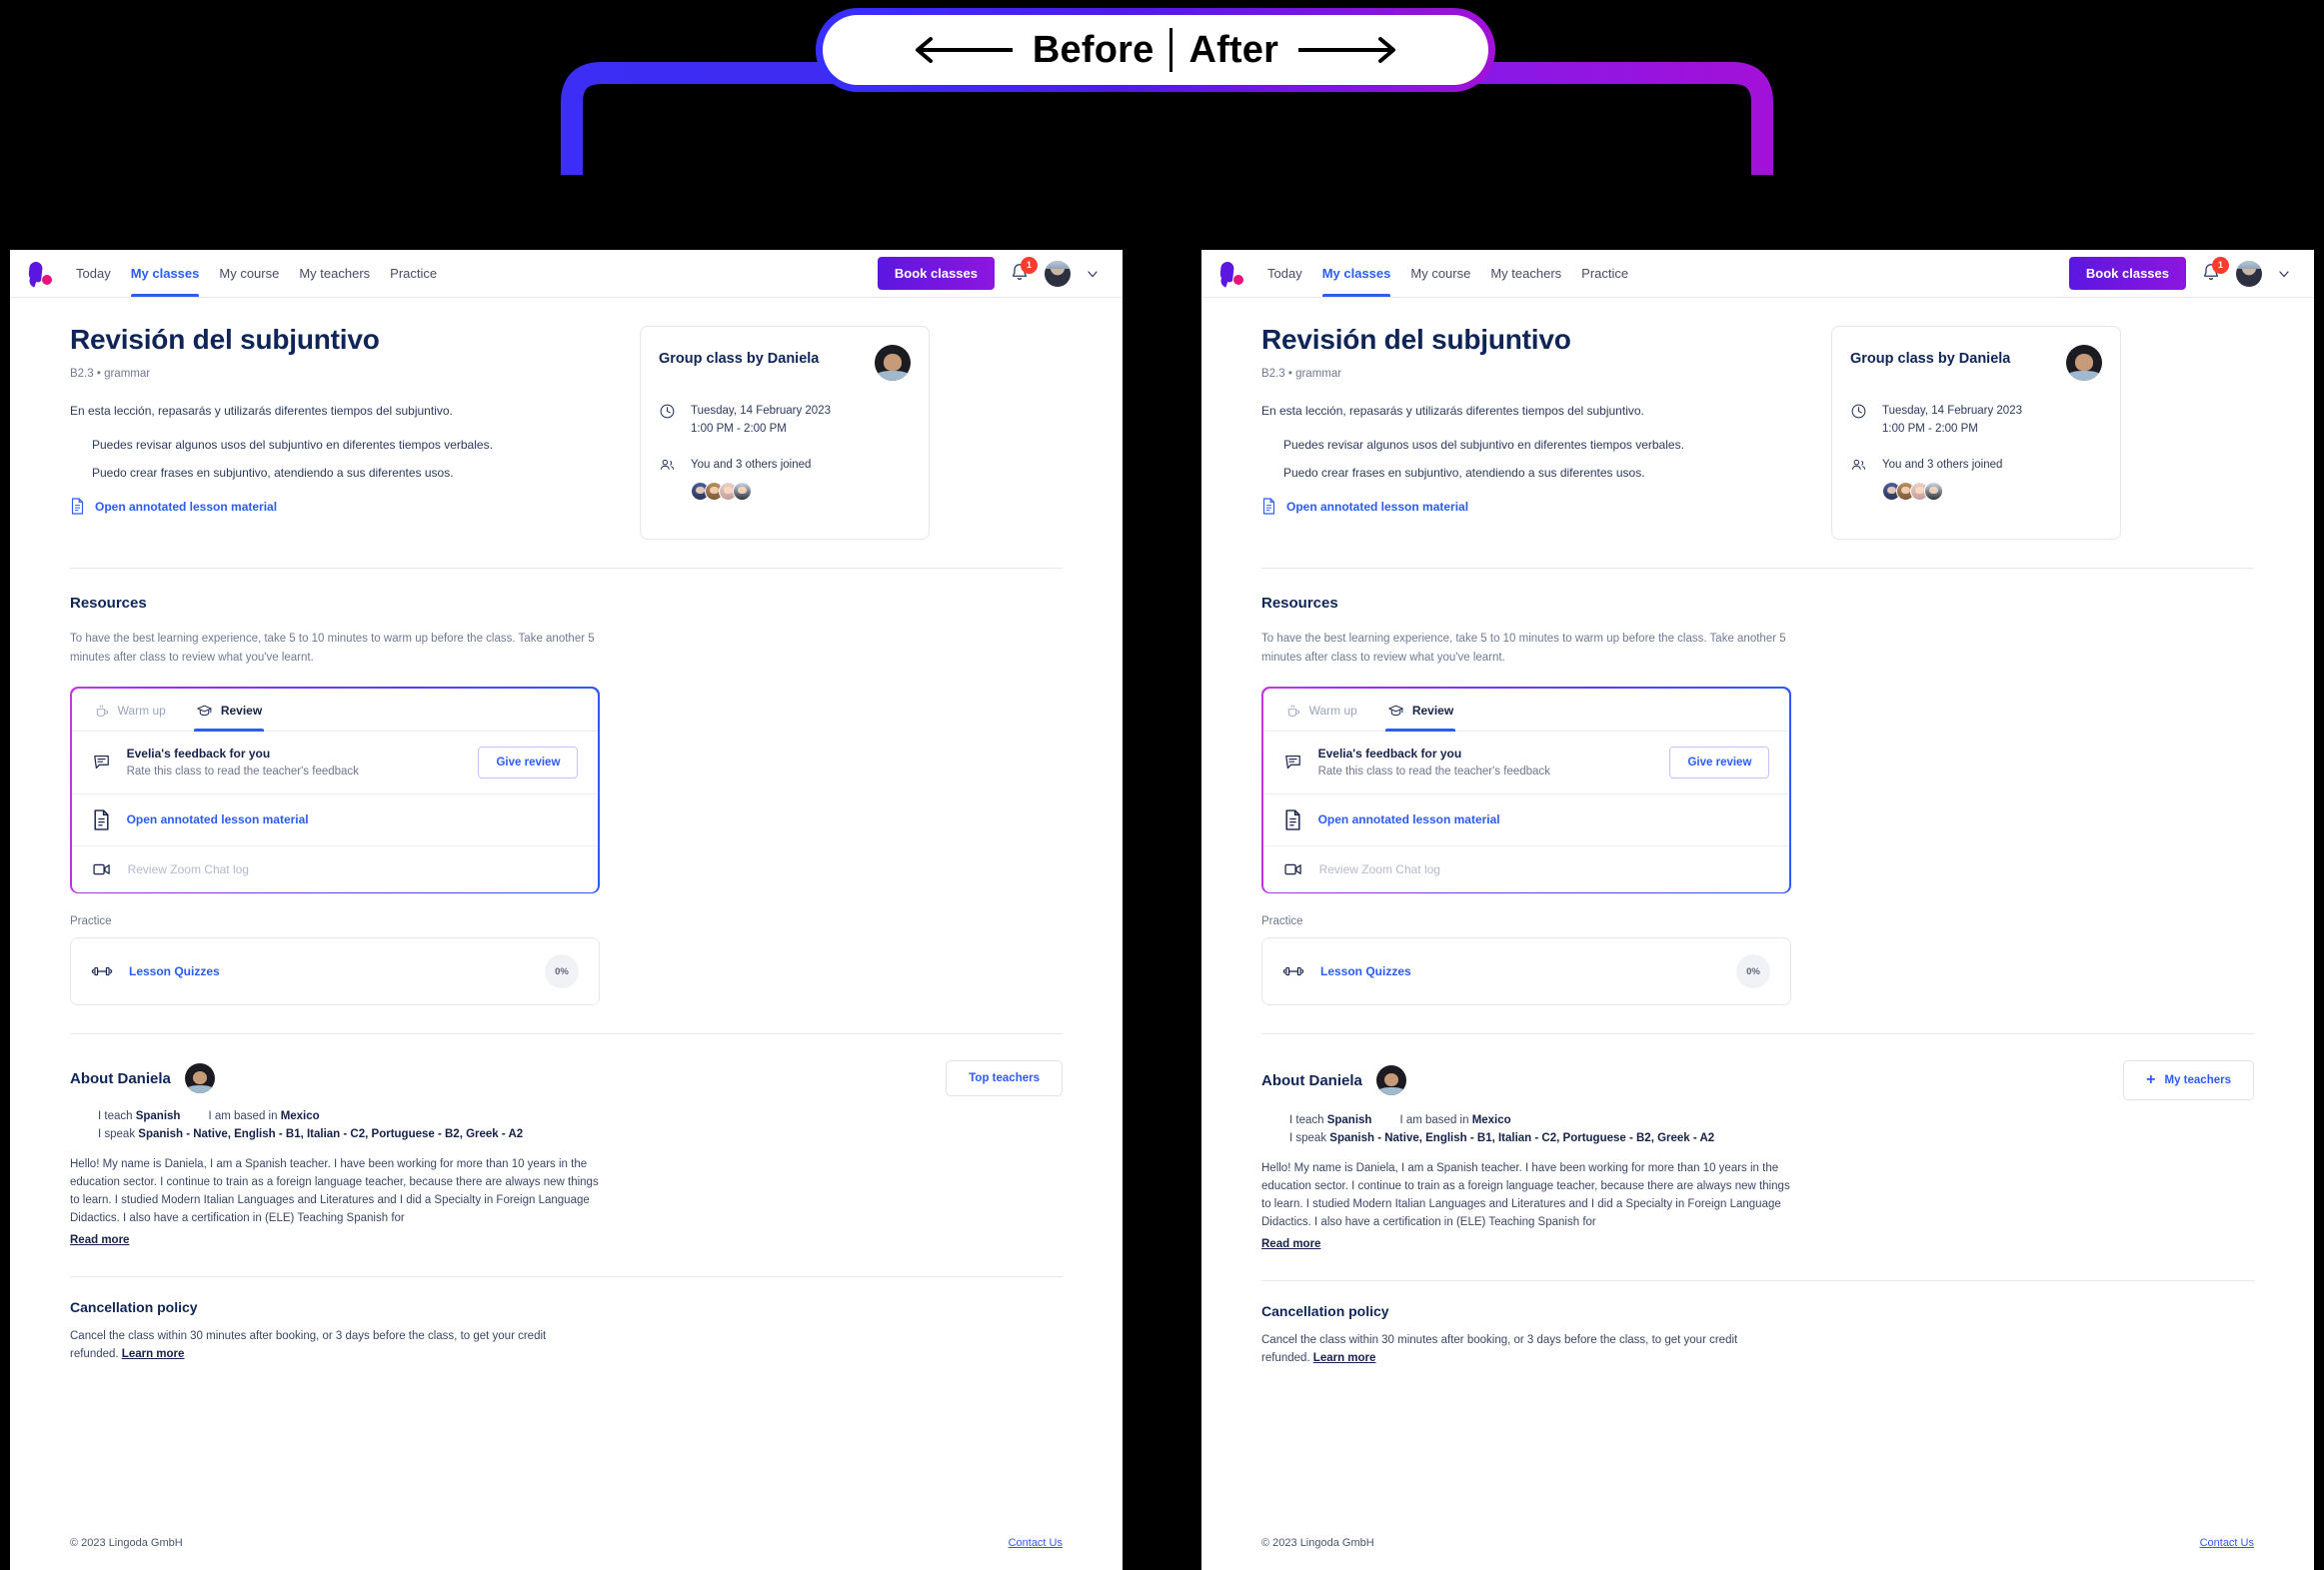 This screenshot has height=1570, width=2324. I want to click on my-teachers-button: + My teachers, so click(2188, 1081).